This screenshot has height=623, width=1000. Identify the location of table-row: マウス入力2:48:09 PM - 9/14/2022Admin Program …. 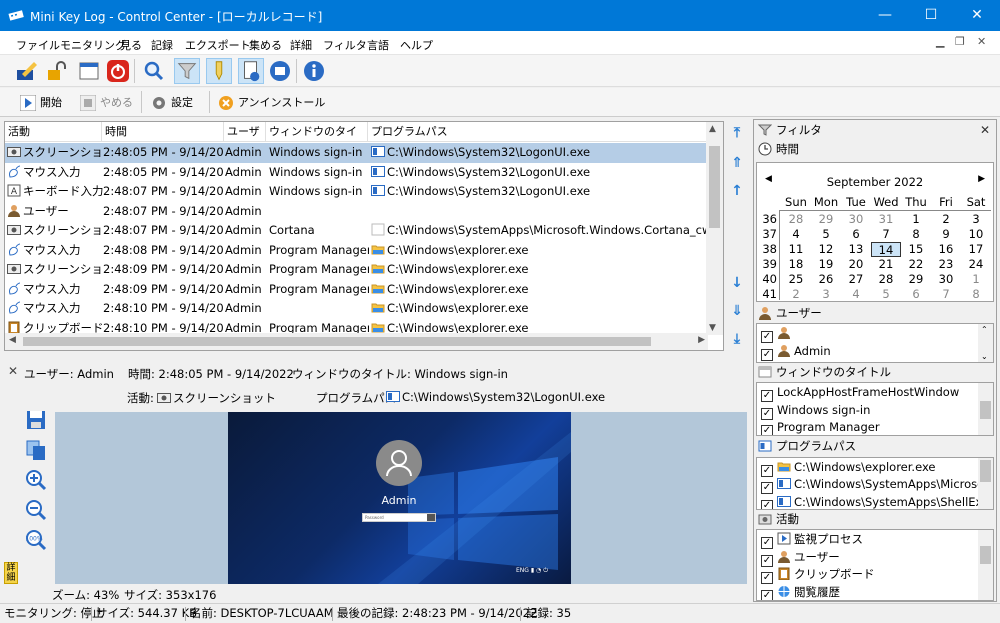
(356, 290).